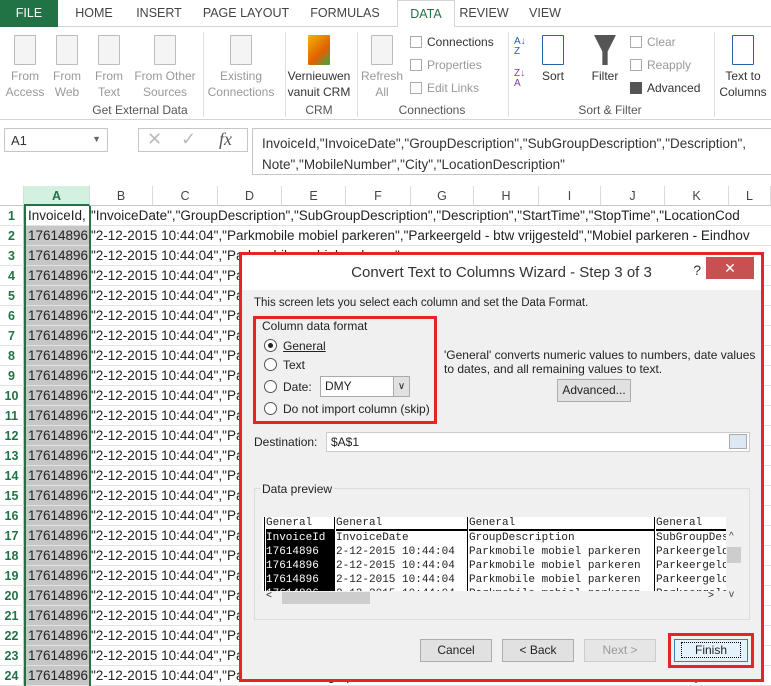 The height and width of the screenshot is (686, 771). Describe the element at coordinates (12, 355) in the screenshot. I see `row-header: 8` at that location.